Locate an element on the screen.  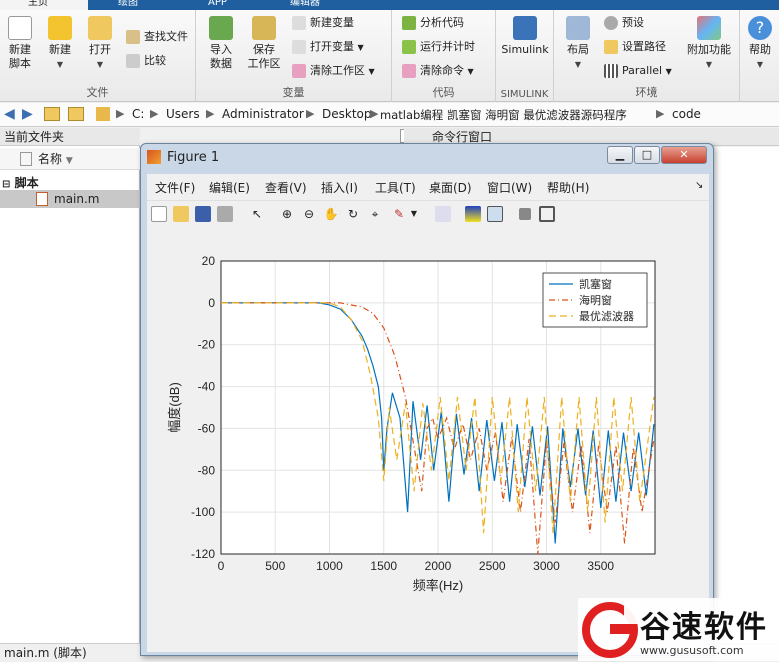
open-file-icon is located at coordinates (181, 214).